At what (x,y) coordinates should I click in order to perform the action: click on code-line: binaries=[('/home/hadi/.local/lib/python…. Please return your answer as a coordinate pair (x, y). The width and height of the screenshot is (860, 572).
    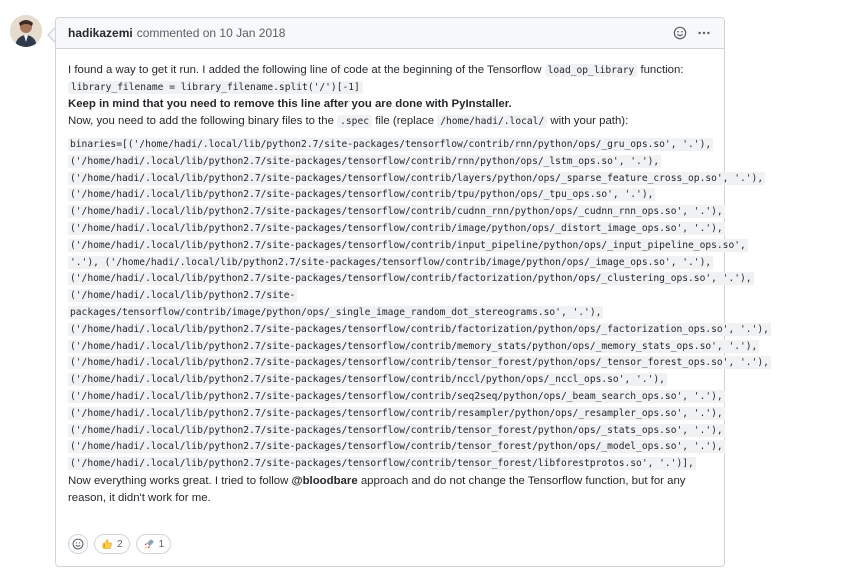
    Looking at the image, I should click on (391, 145).